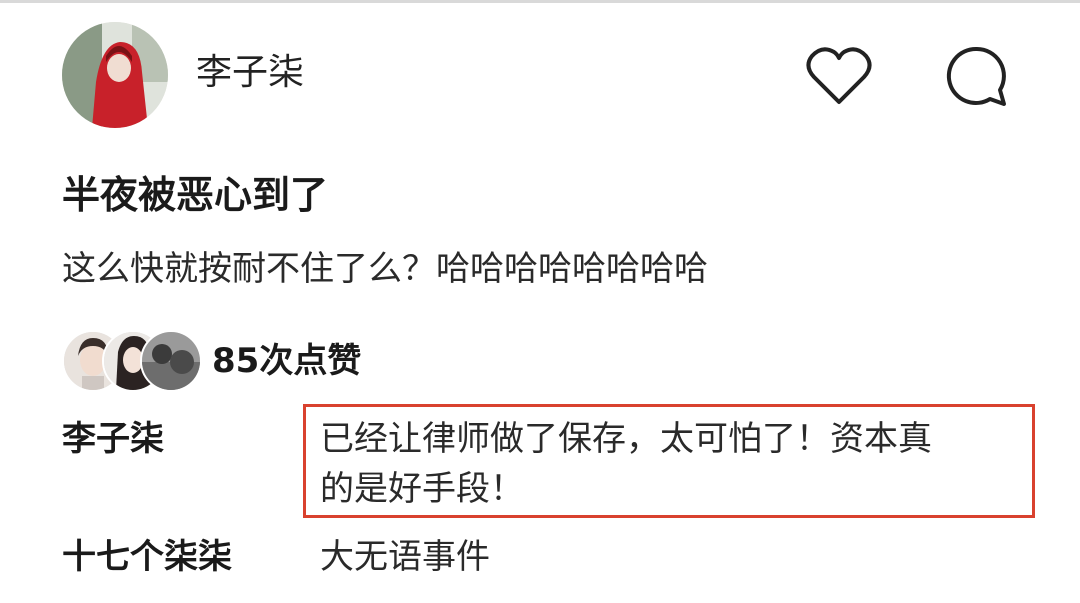 This screenshot has width=1080, height=603. What do you see at coordinates (115, 75) in the screenshot?
I see `user-avatar` at bounding box center [115, 75].